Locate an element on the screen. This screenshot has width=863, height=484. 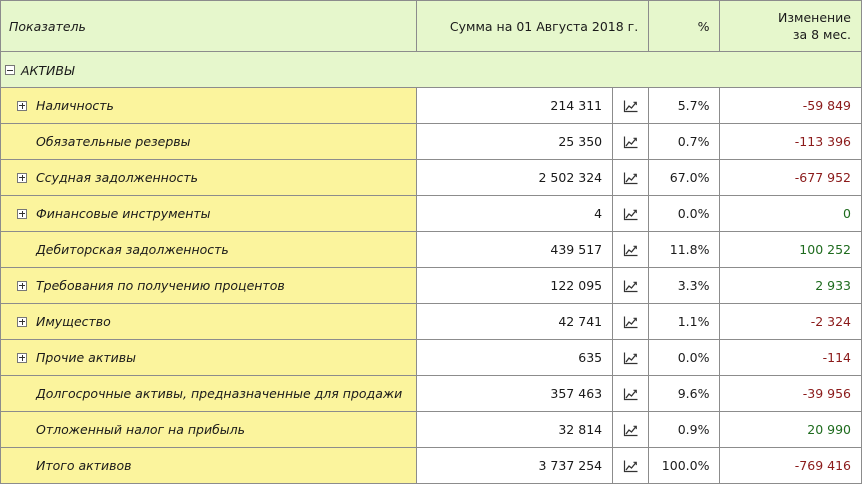
row-sum: 635 is located at coordinates (515, 357).